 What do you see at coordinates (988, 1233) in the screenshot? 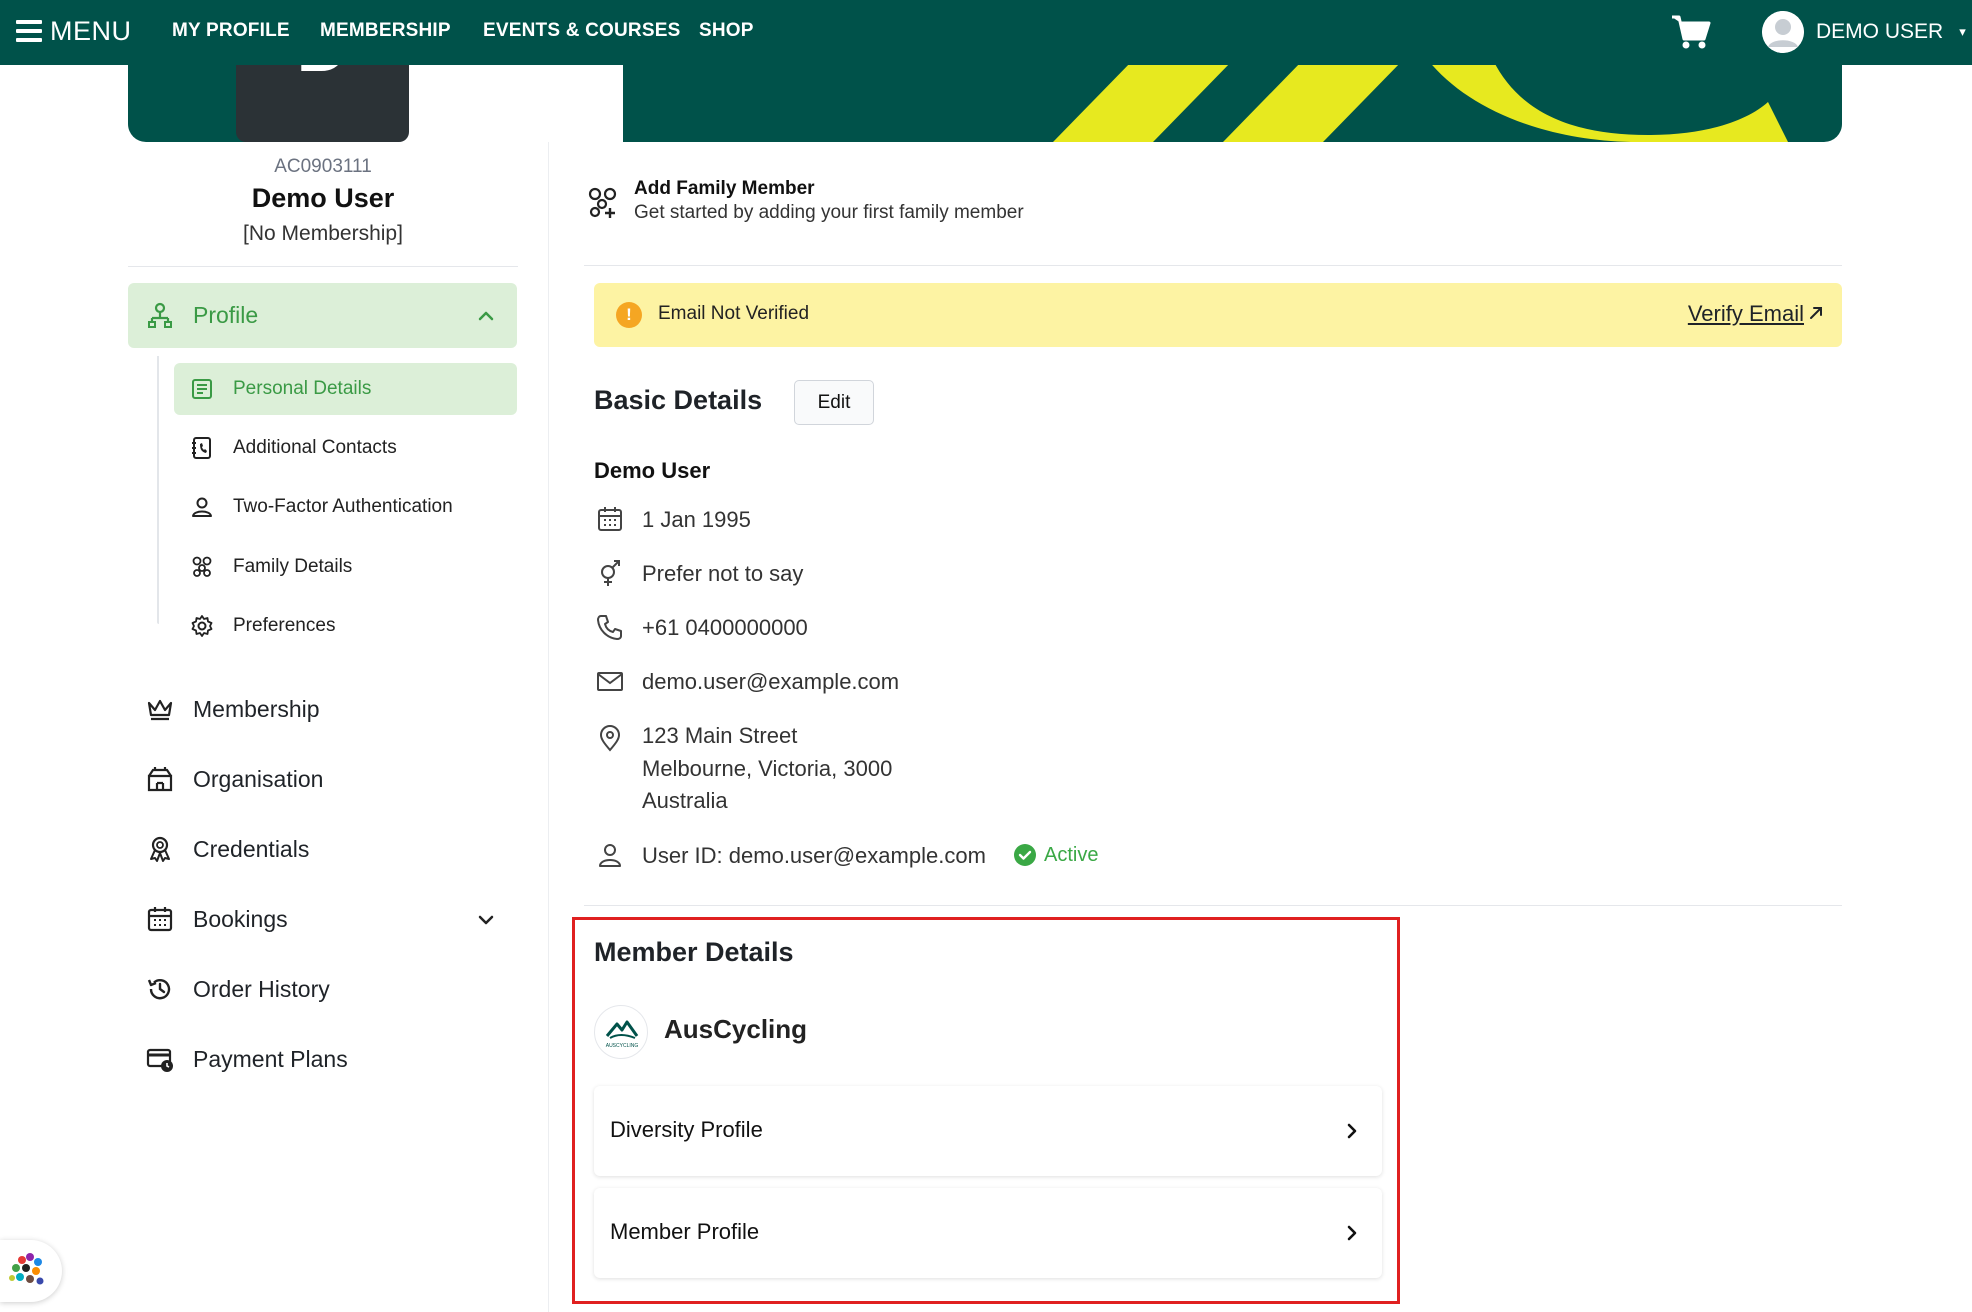
I see `member-profile-card: Member Profile` at bounding box center [988, 1233].